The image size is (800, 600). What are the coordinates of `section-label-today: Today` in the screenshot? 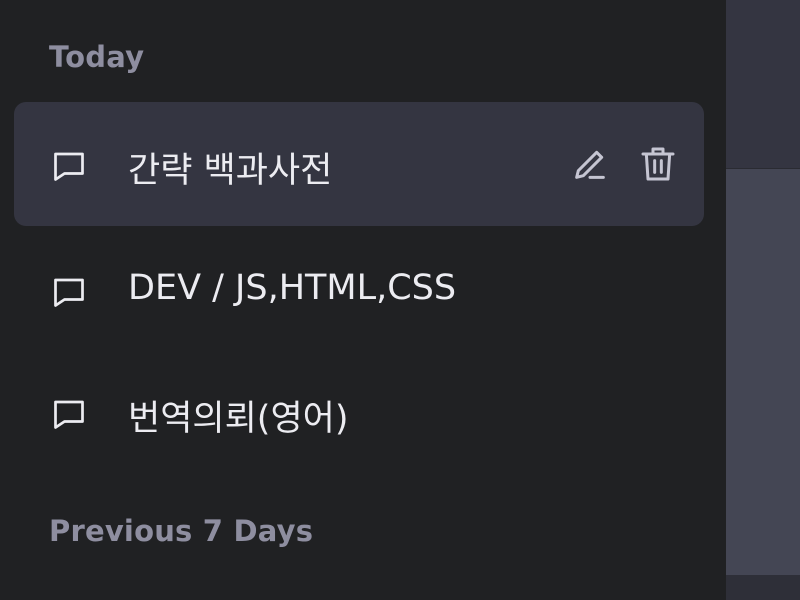 It's located at (97, 57).